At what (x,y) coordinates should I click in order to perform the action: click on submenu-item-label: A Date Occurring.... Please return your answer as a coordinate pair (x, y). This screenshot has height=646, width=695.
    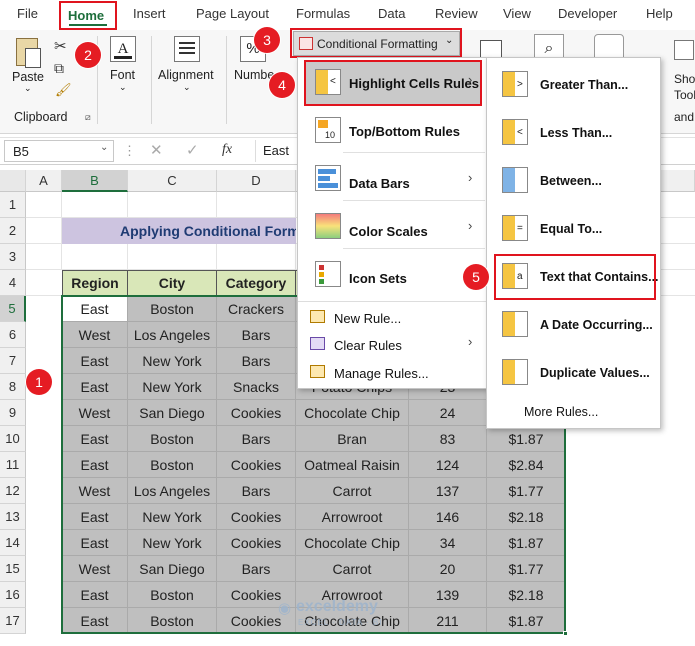
    Looking at the image, I should click on (596, 325).